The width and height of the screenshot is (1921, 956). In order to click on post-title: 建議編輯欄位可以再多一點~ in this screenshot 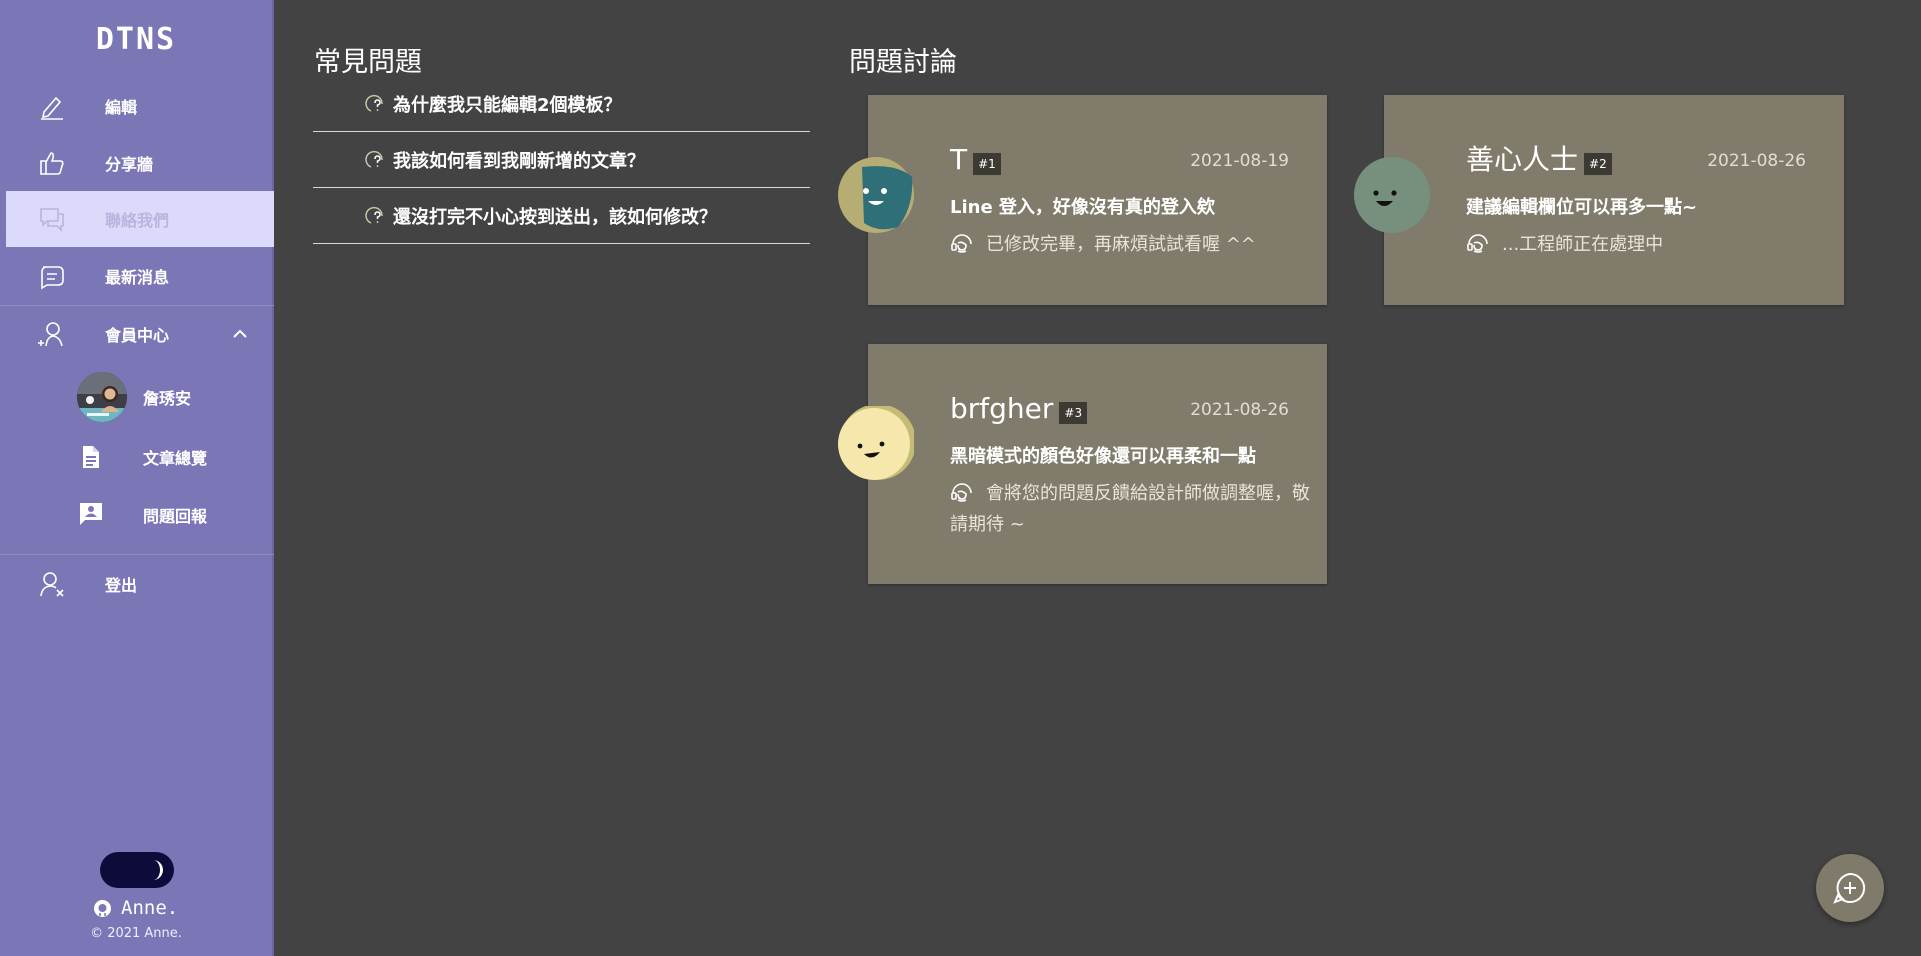, I will do `click(1582, 207)`.